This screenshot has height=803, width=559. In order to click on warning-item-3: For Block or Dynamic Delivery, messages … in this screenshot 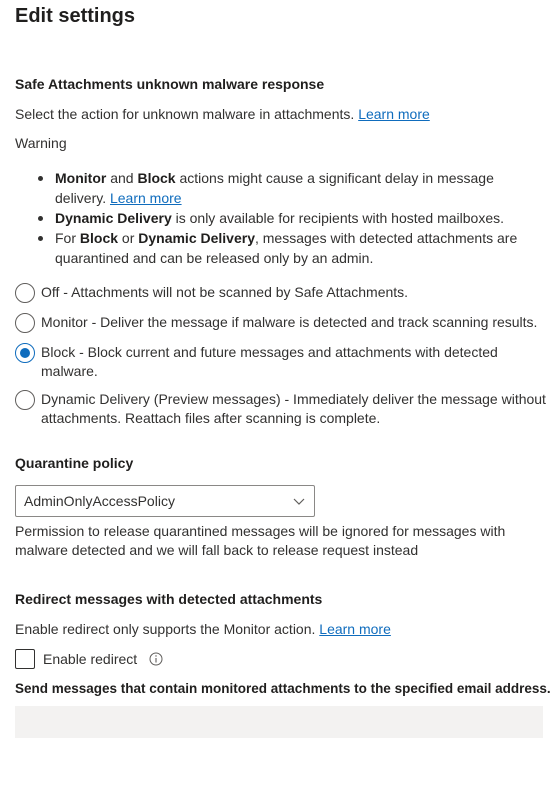, I will do `click(286, 248)`.